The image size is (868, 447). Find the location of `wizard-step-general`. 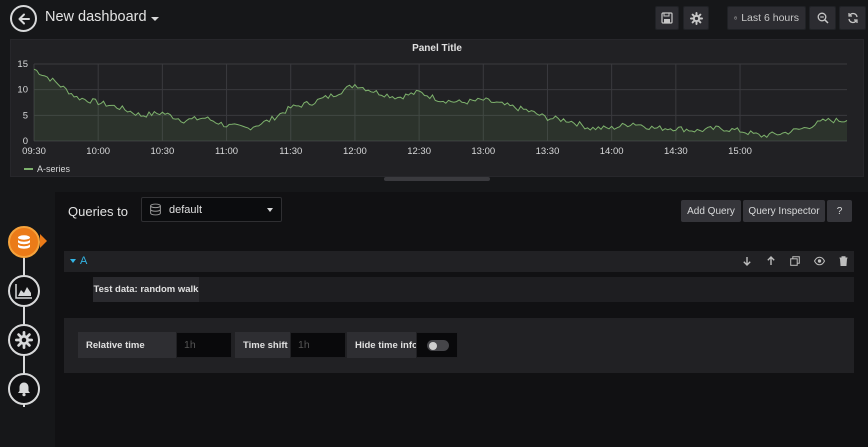

wizard-step-general is located at coordinates (24, 340).